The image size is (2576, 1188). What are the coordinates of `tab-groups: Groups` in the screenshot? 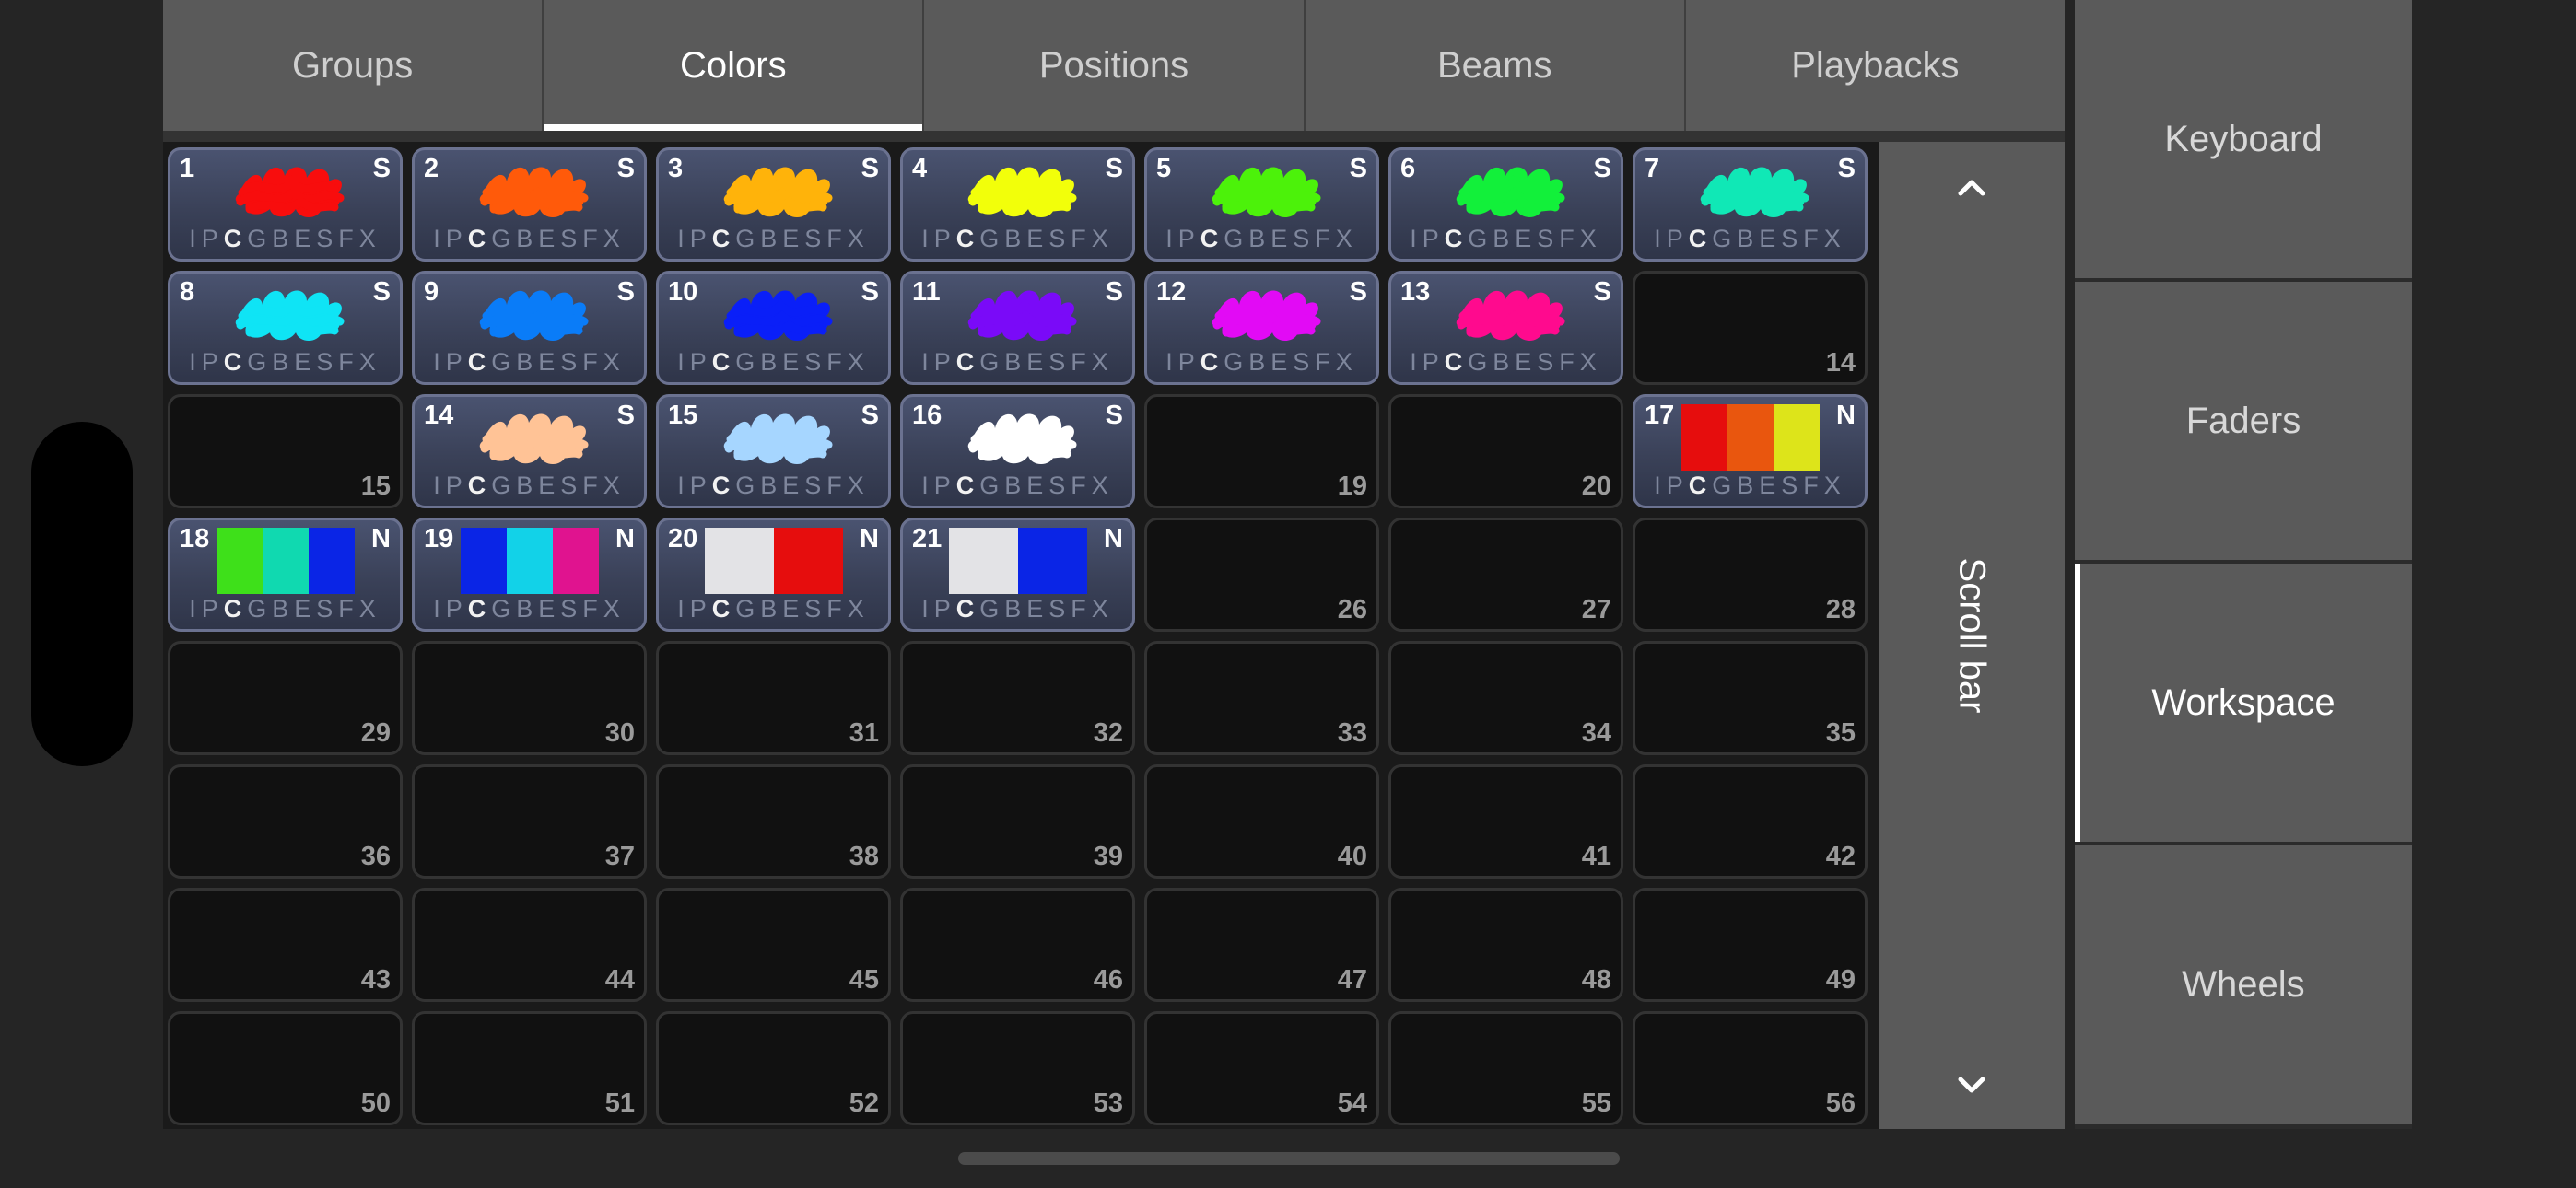 It's located at (353, 65).